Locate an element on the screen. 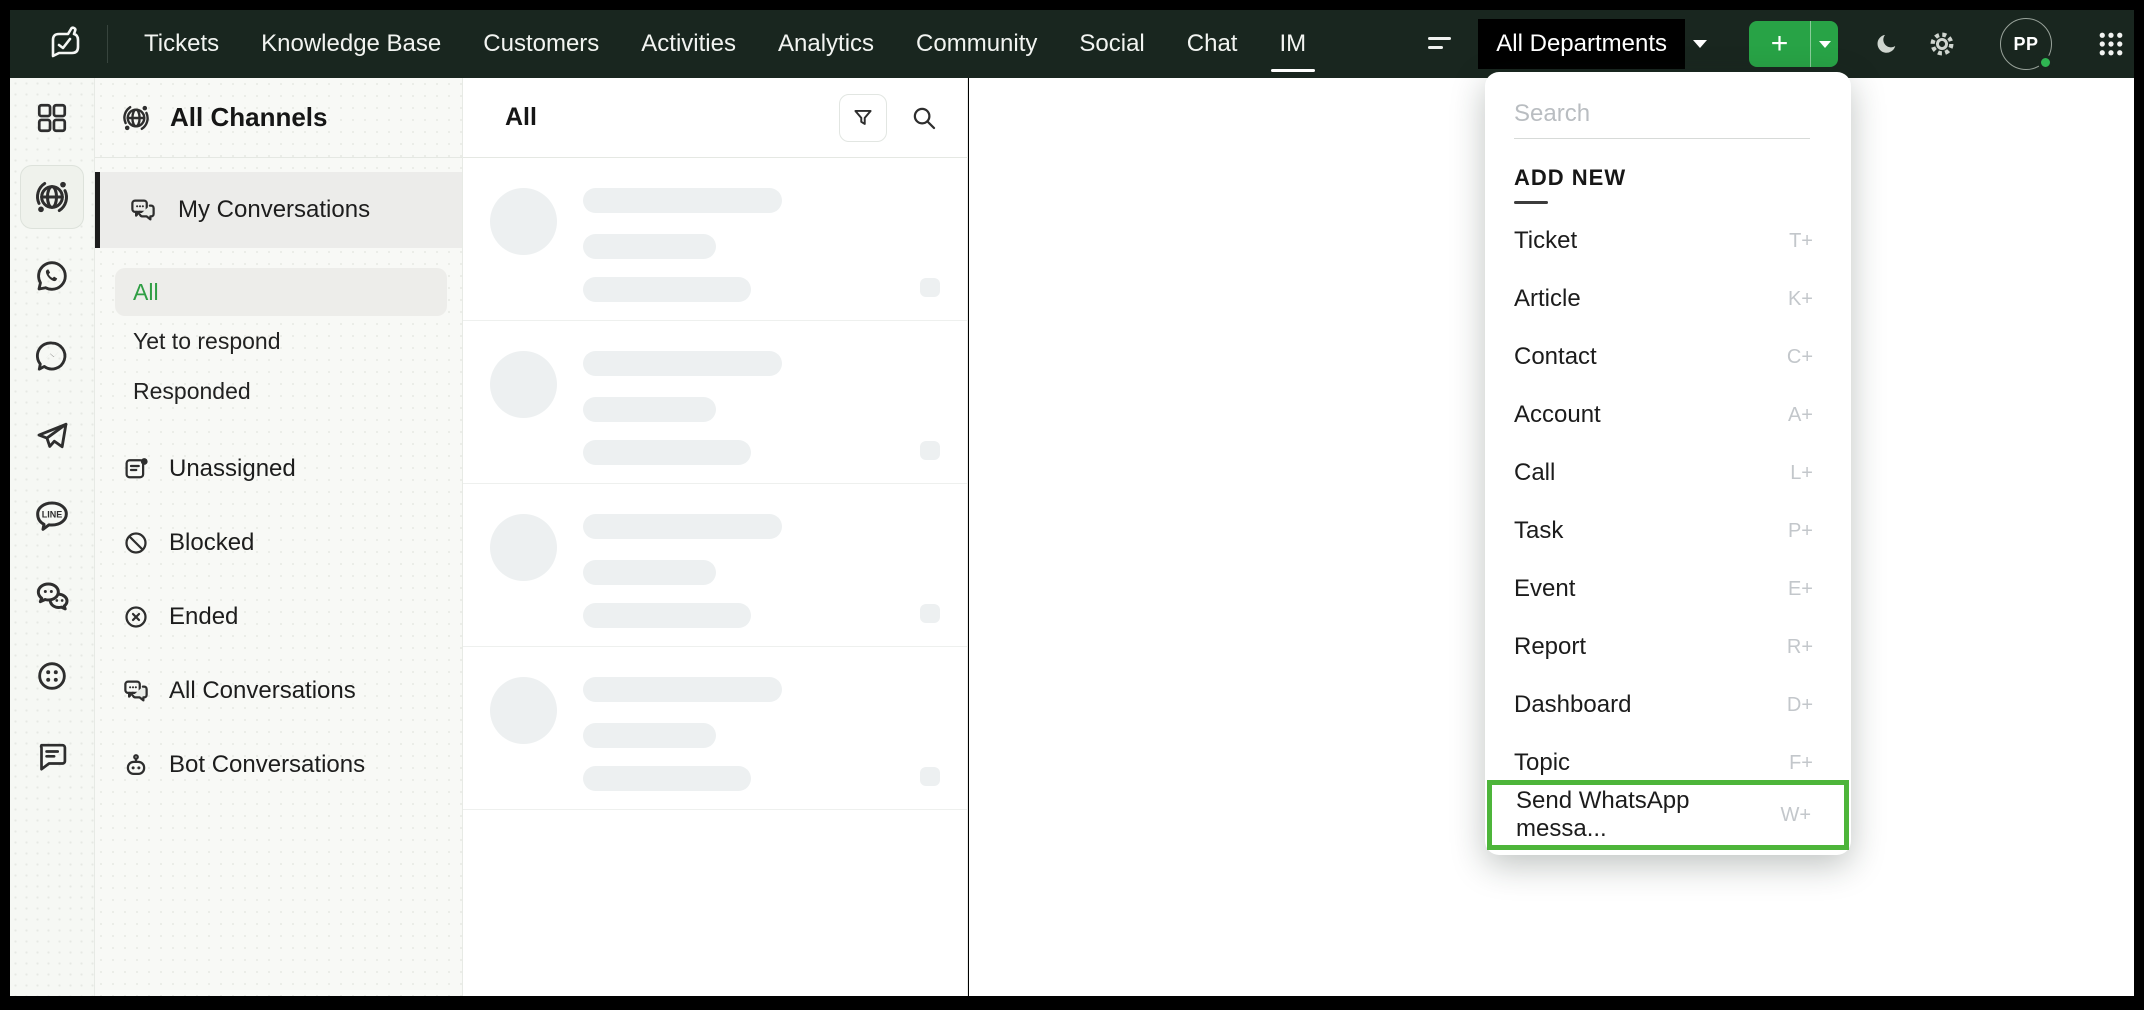 The height and width of the screenshot is (1010, 2144). modules-grid-icon is located at coordinates (52, 118).